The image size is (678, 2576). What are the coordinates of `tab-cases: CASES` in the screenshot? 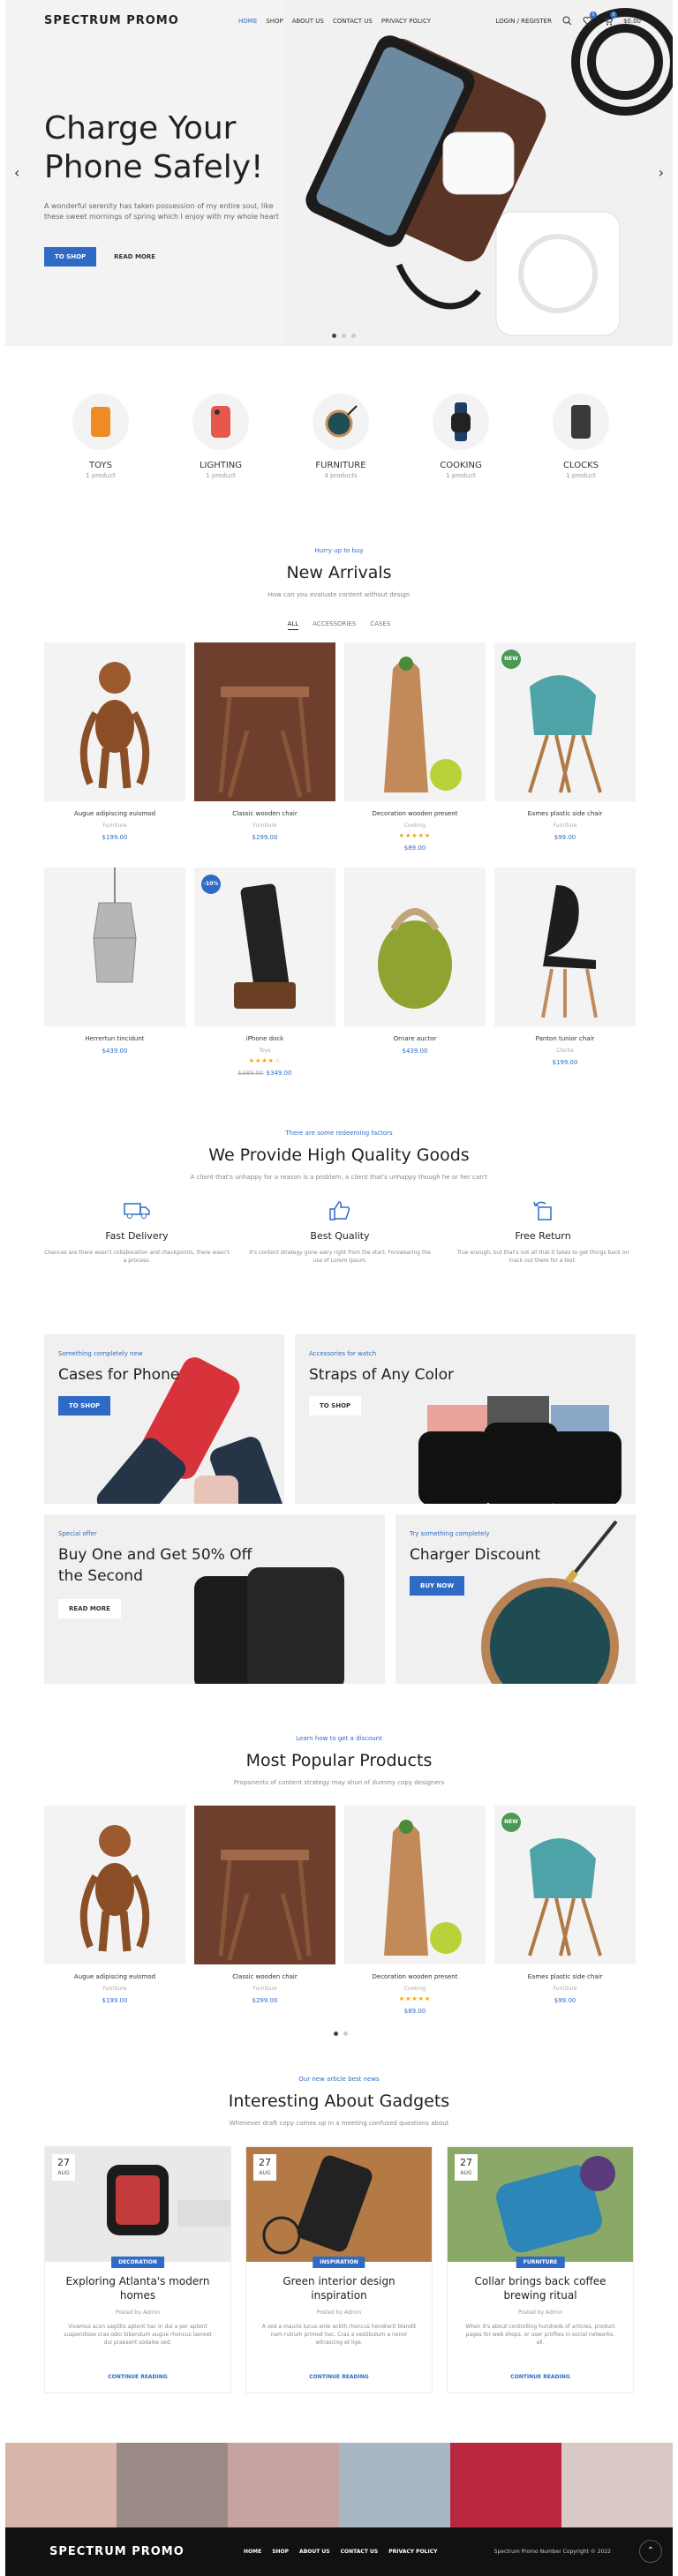 It's located at (380, 625).